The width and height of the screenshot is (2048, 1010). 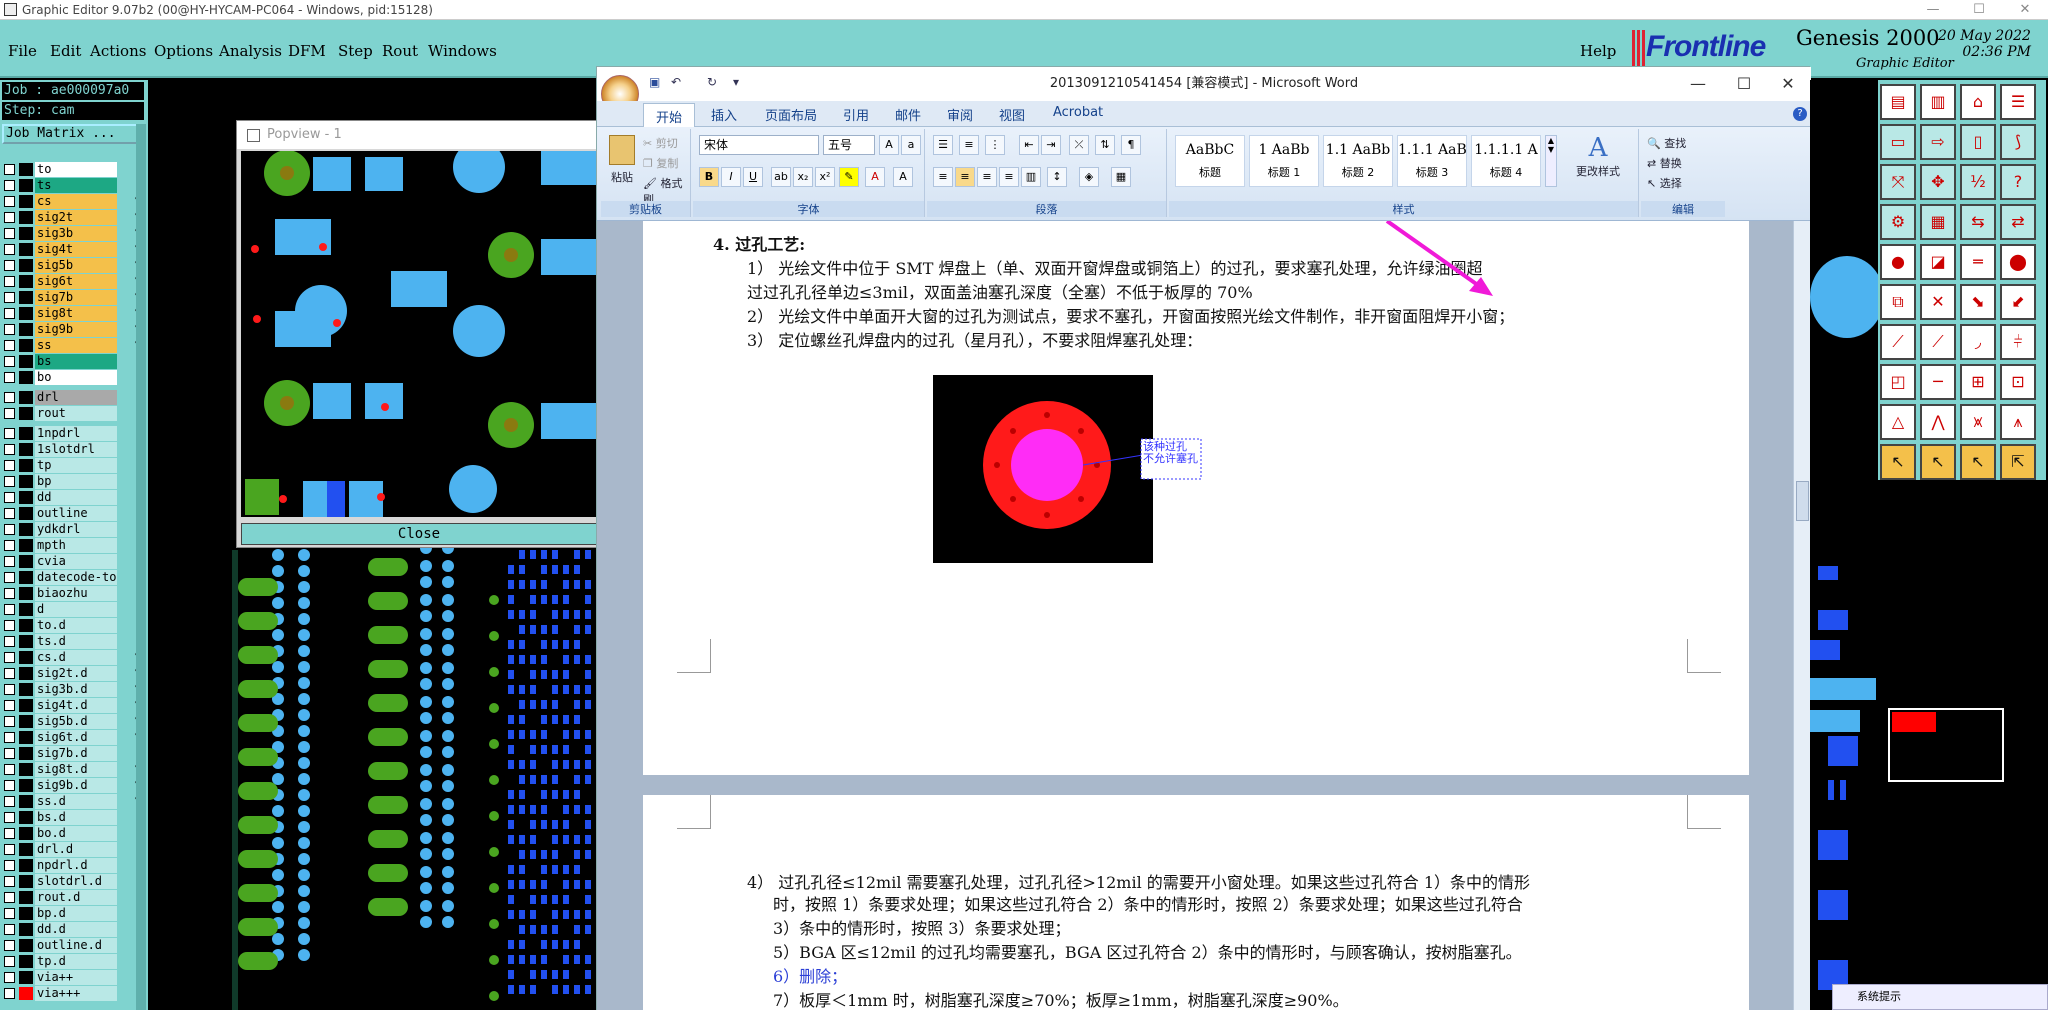 I want to click on subscript-icon: x₂, so click(x=803, y=177).